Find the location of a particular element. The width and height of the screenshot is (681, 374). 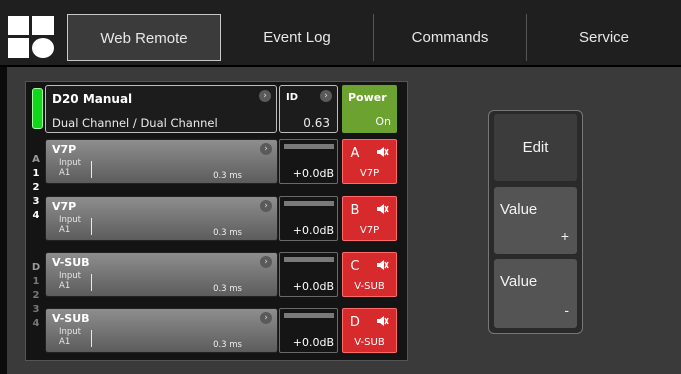

value-plus-button: Value + is located at coordinates (535, 220).